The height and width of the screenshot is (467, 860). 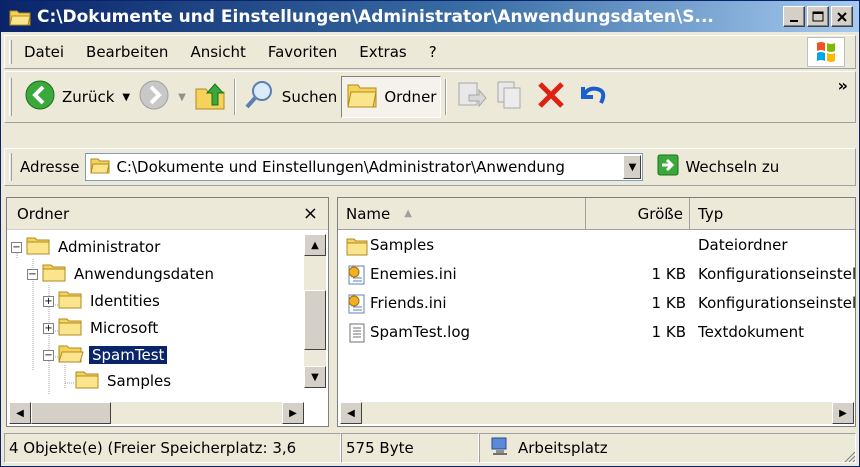 What do you see at coordinates (103, 301) in the screenshot?
I see `tree-node-identities: + Identities` at bounding box center [103, 301].